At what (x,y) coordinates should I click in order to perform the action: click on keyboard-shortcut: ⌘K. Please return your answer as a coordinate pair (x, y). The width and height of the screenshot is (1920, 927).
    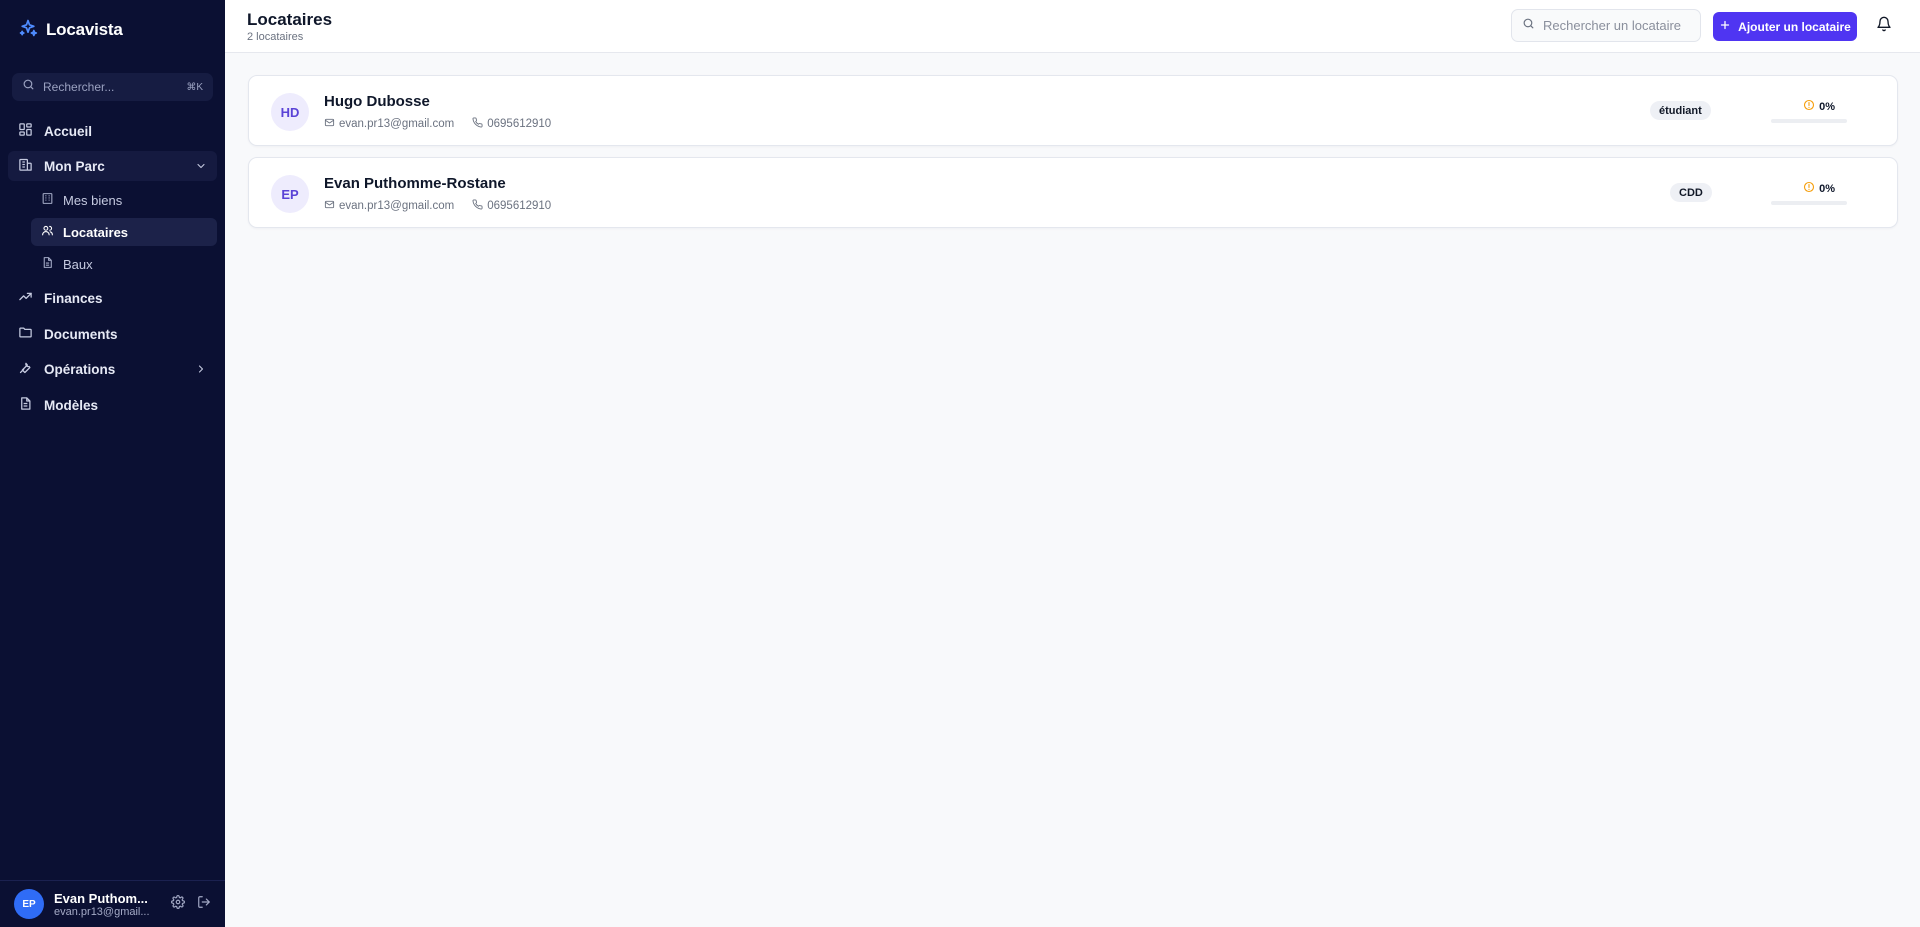
    Looking at the image, I should click on (194, 87).